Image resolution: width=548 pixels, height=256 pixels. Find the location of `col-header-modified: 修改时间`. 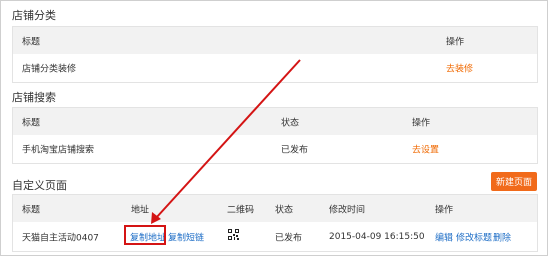

col-header-modified: 修改时间 is located at coordinates (347, 210).